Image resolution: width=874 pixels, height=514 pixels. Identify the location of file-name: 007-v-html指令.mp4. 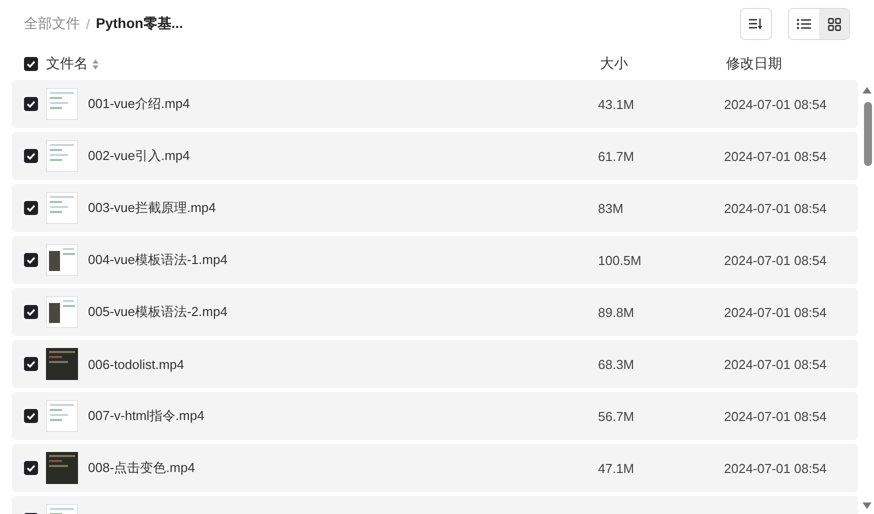
(147, 416).